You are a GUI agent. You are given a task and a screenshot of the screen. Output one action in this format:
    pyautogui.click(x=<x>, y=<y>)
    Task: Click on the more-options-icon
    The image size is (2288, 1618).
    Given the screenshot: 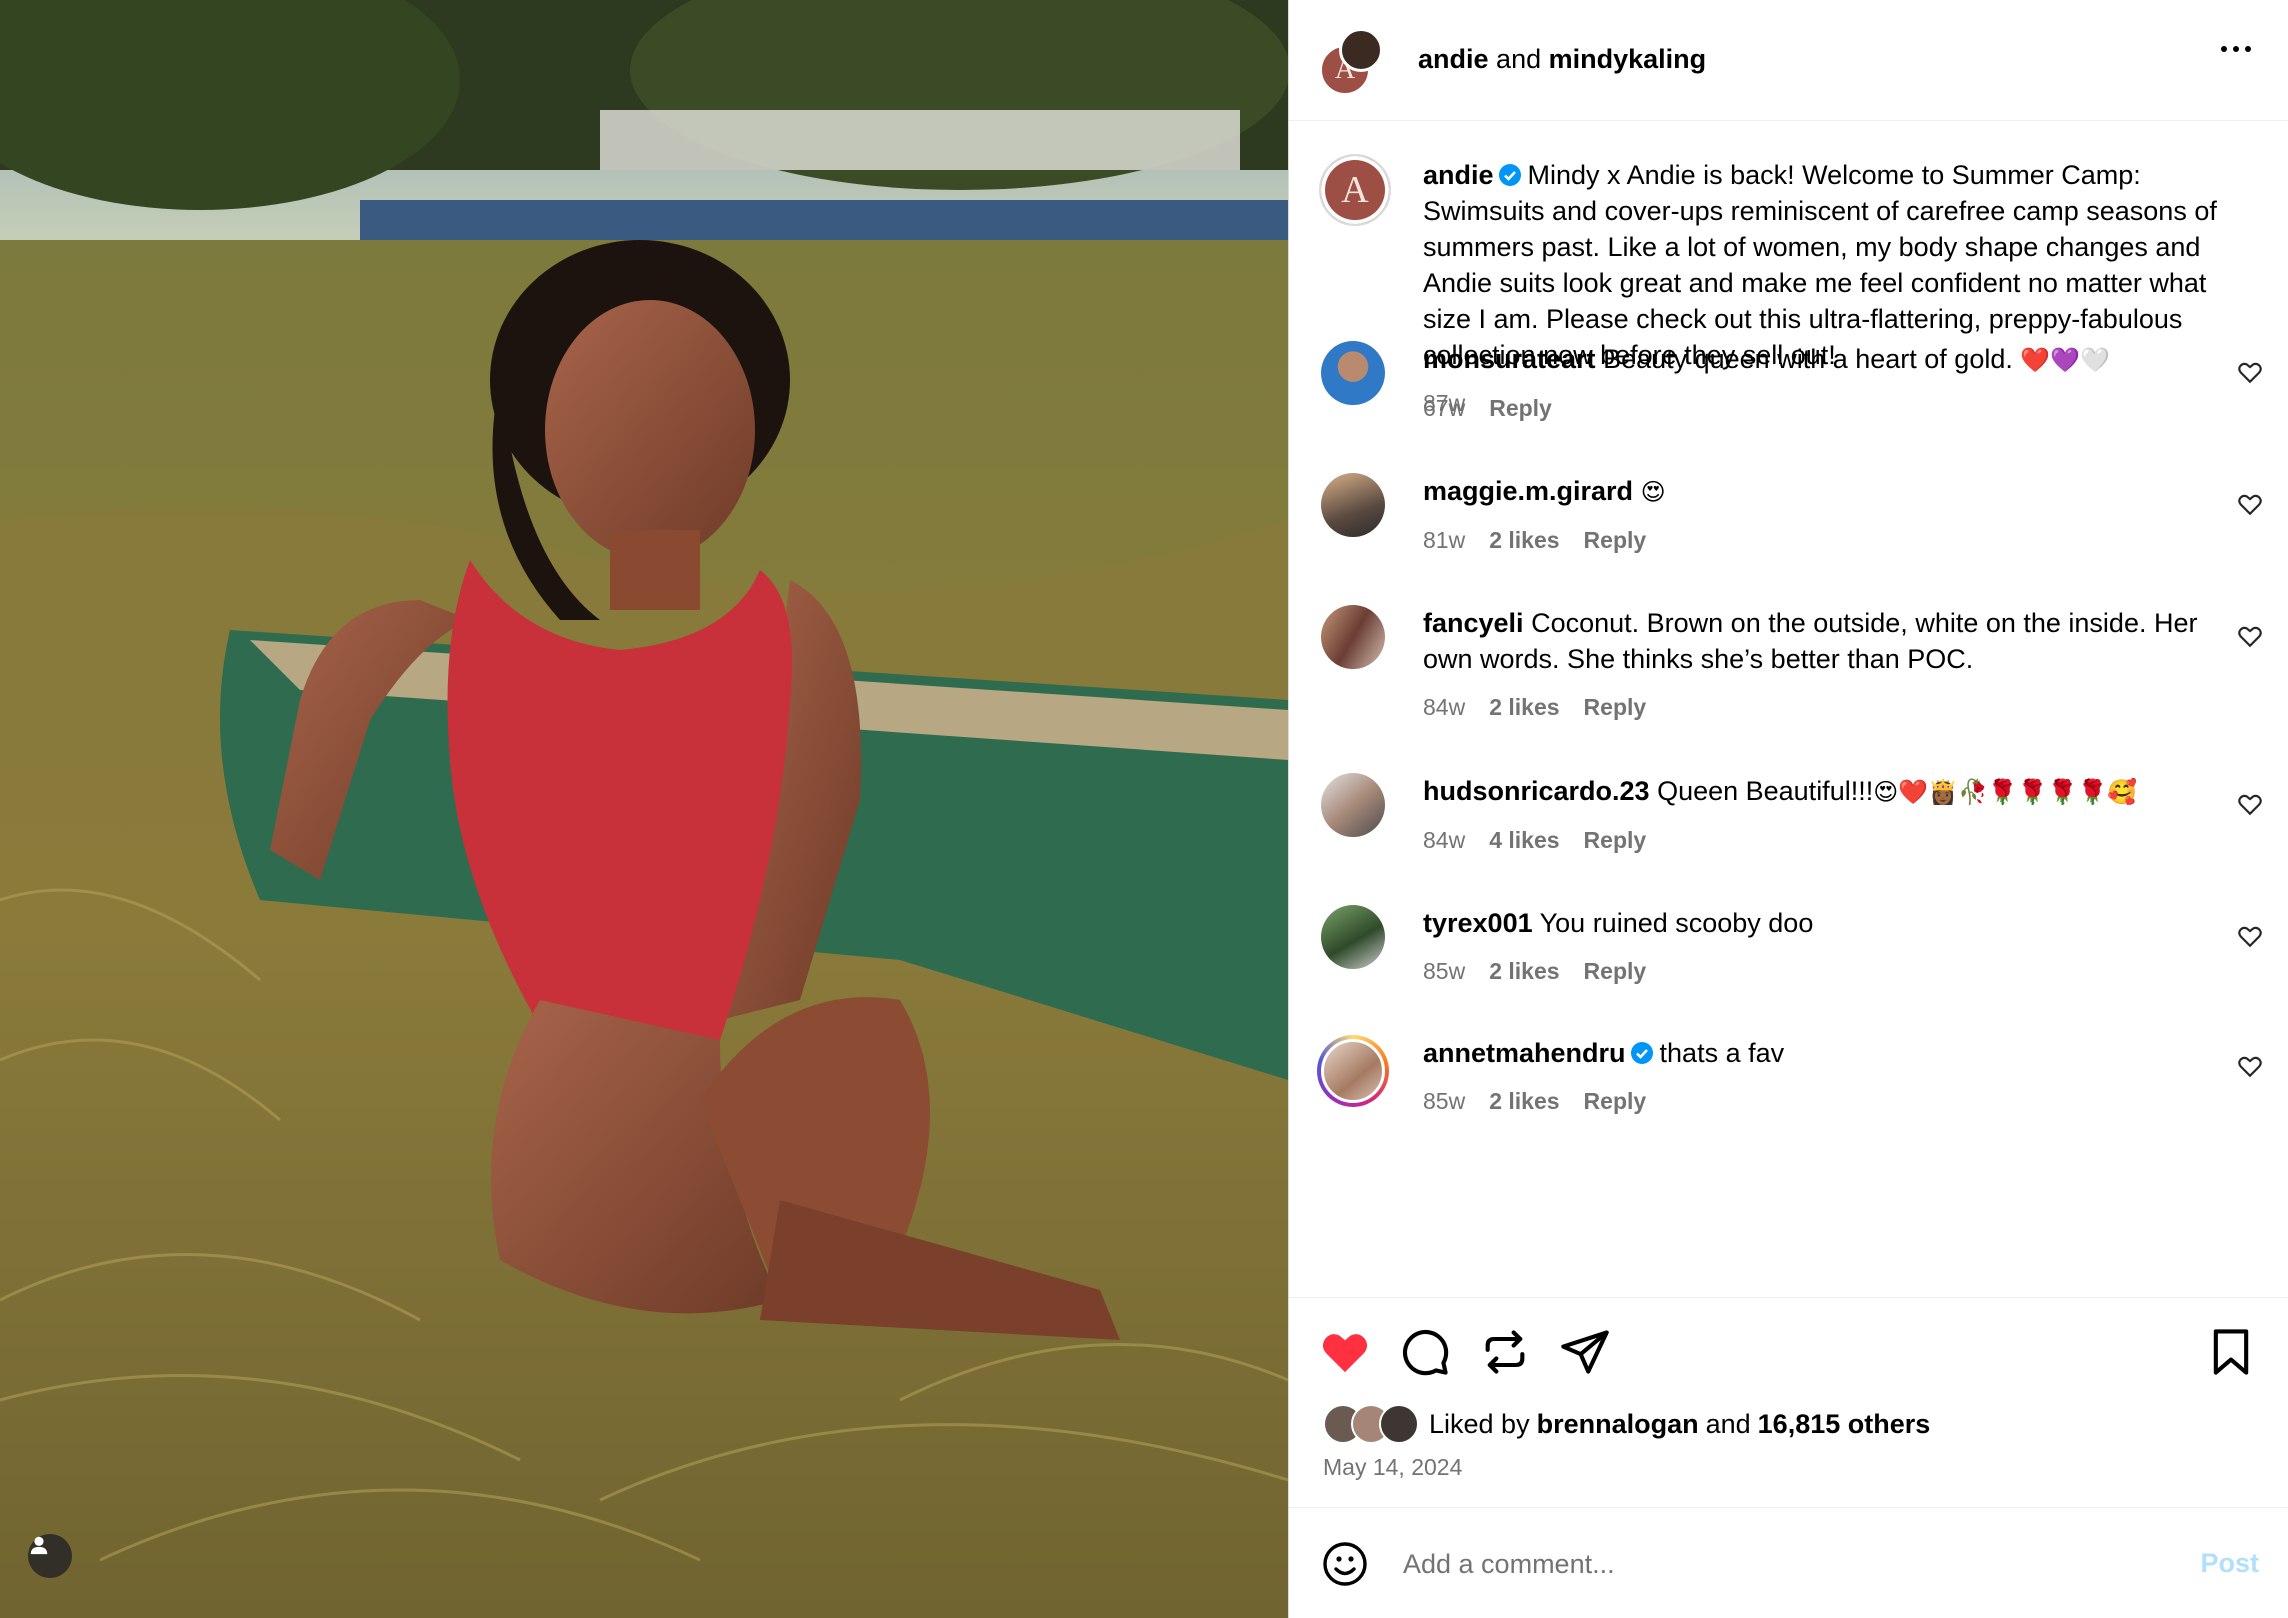 What is the action you would take?
    pyautogui.click(x=2236, y=49)
    